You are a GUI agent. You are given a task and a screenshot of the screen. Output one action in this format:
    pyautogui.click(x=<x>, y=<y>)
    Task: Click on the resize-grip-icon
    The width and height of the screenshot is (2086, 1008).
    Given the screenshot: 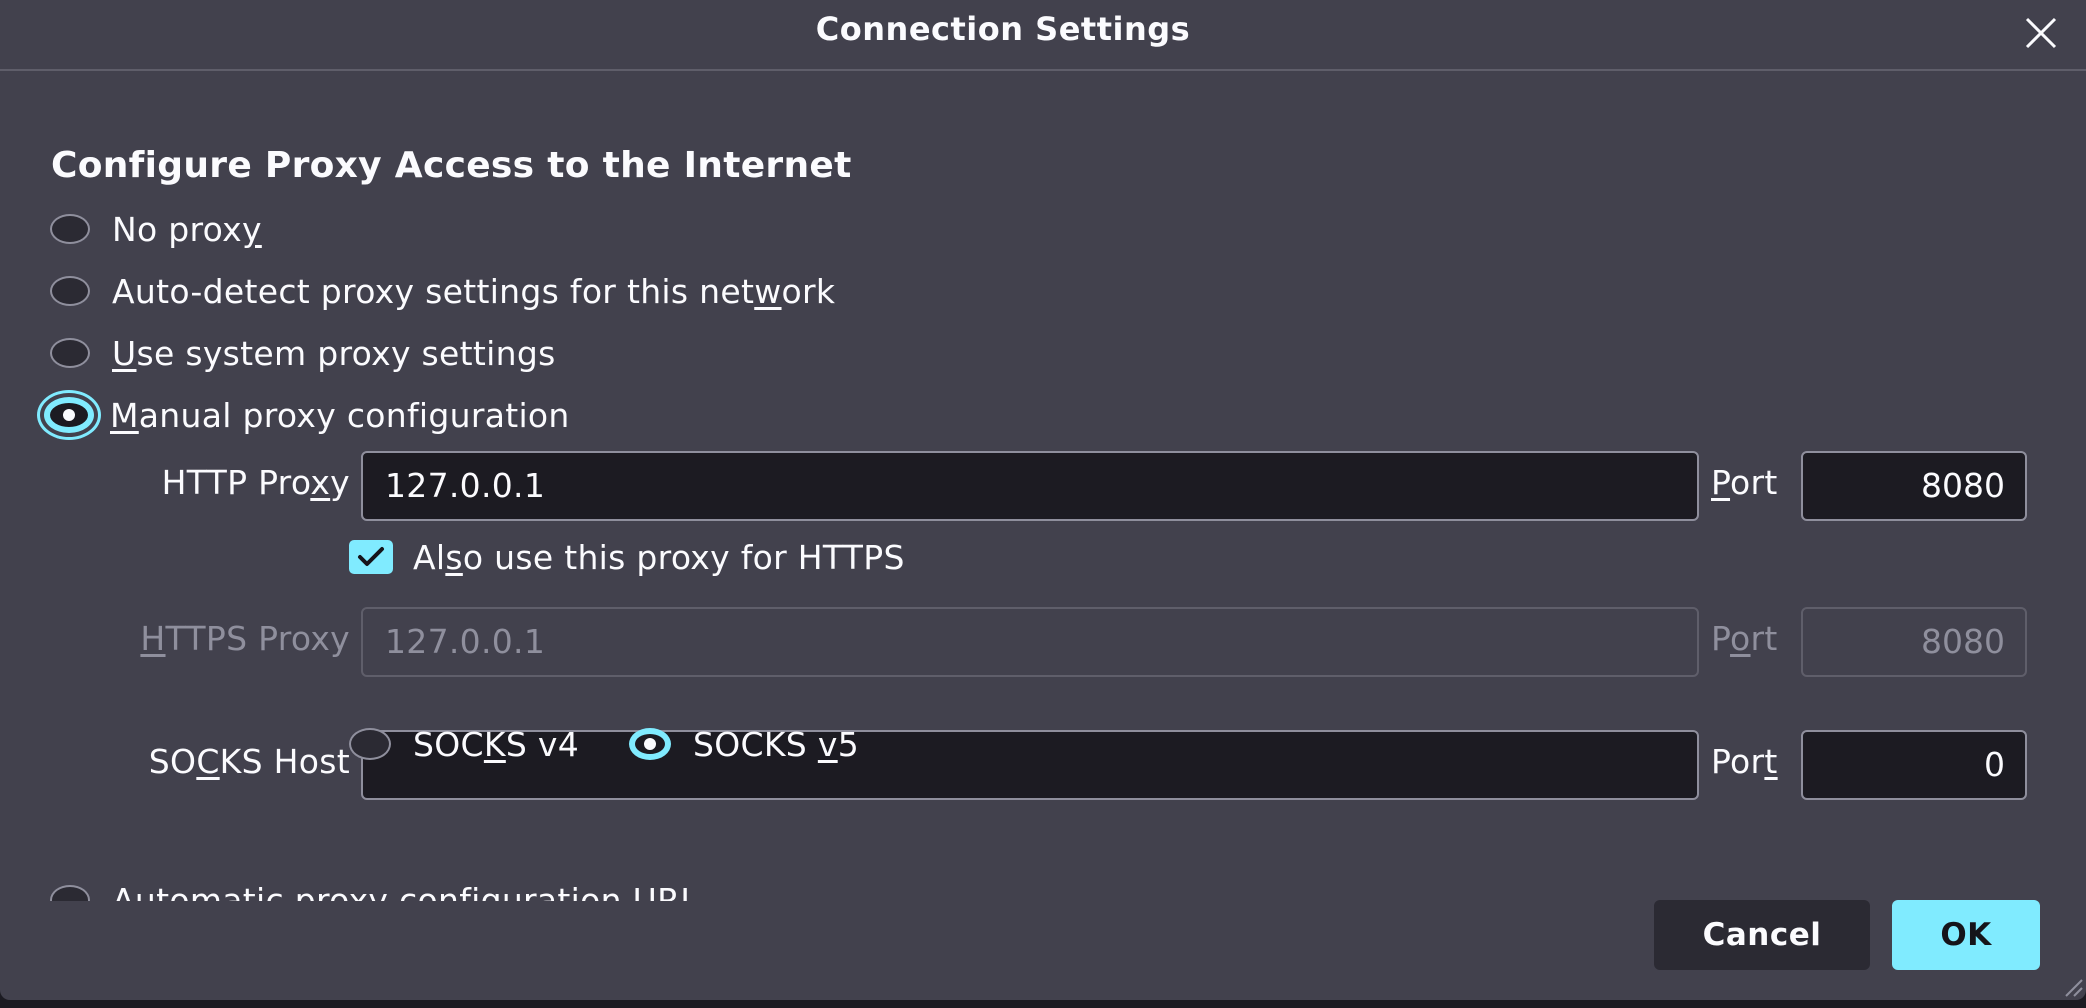 What is the action you would take?
    pyautogui.click(x=2072, y=986)
    